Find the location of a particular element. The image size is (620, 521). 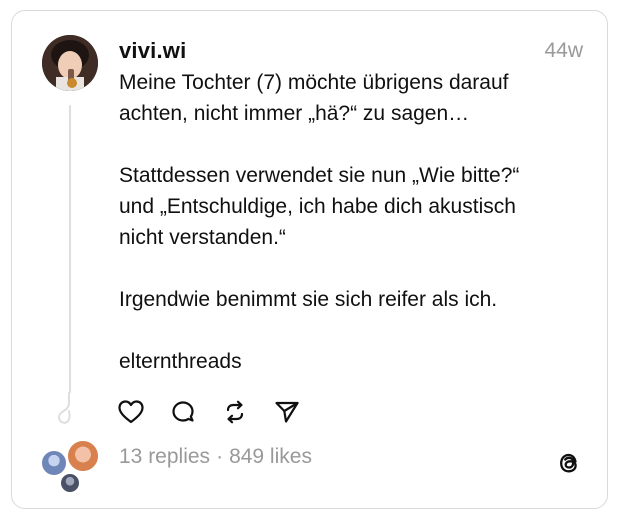

repost-button is located at coordinates (235, 412).